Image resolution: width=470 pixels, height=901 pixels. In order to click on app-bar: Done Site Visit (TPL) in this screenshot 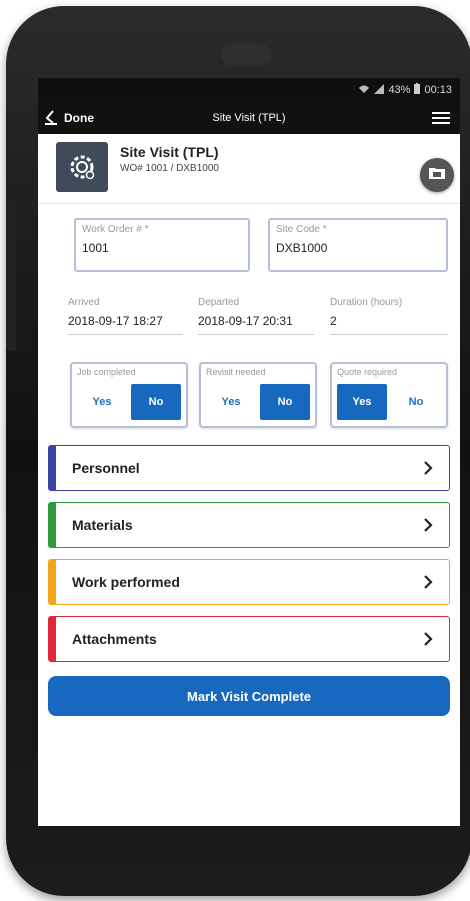, I will do `click(249, 118)`.